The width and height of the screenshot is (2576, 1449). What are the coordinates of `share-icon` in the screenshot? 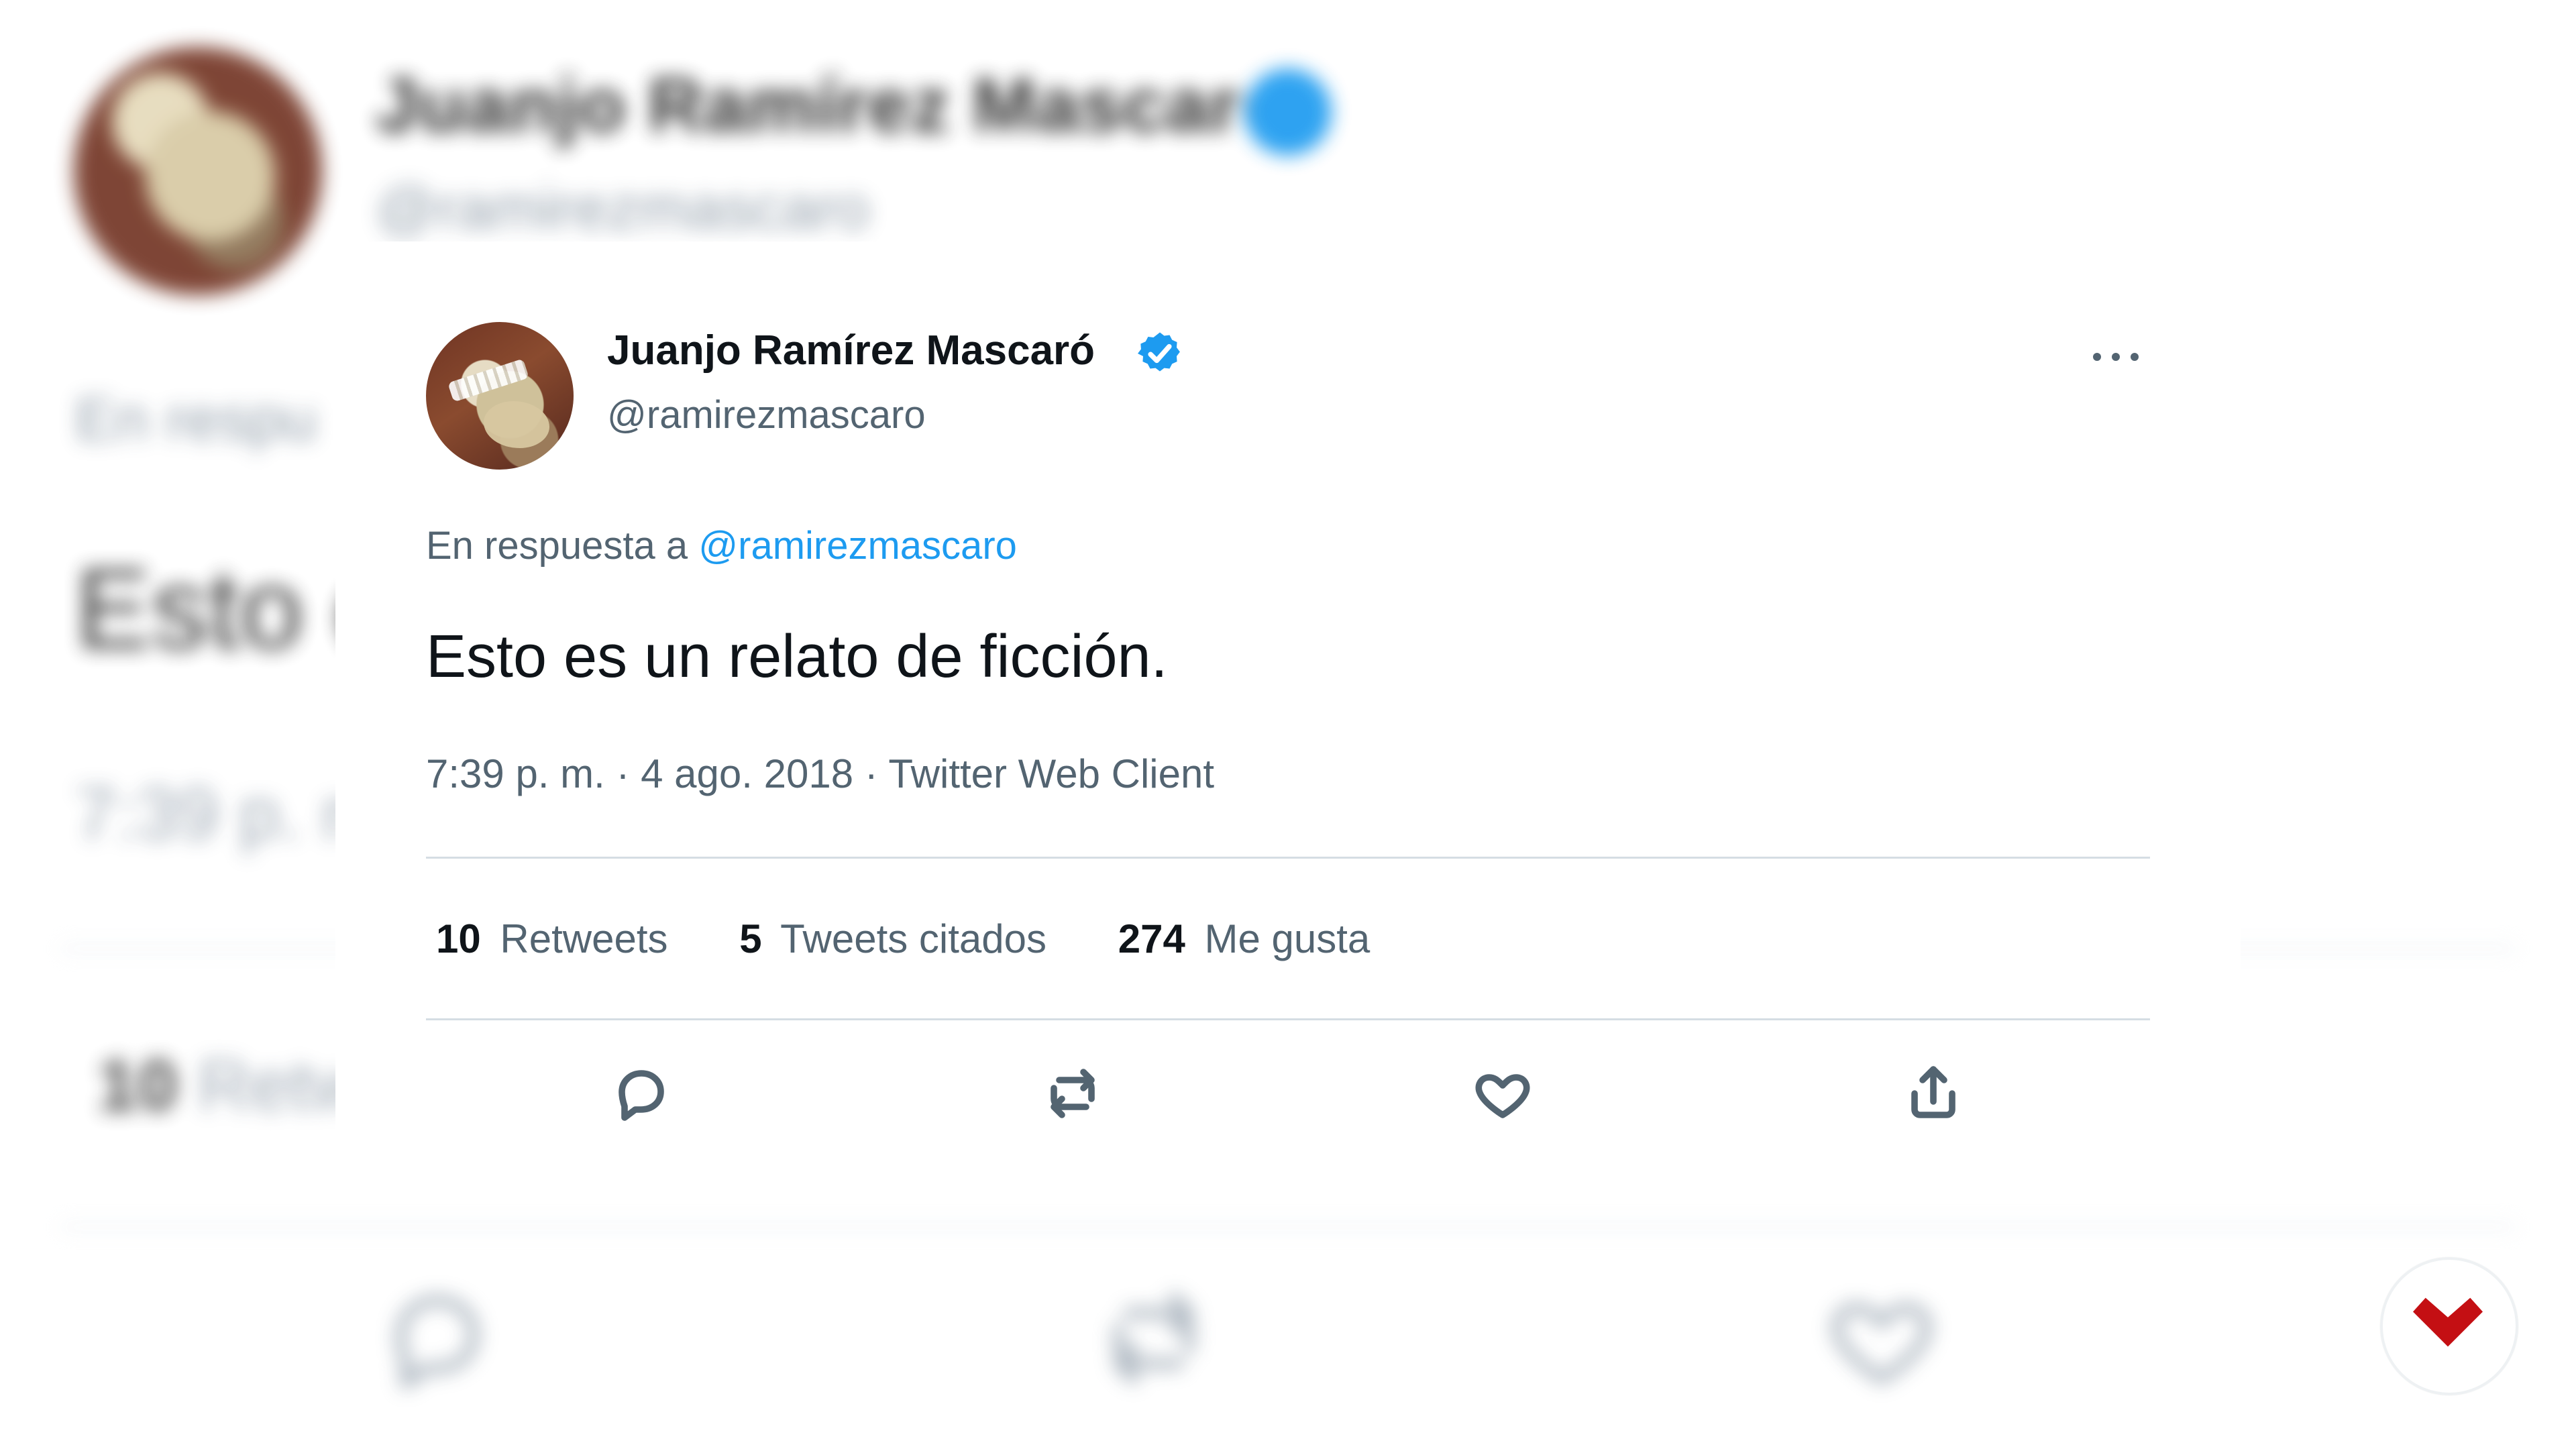 It's located at (1933, 1092).